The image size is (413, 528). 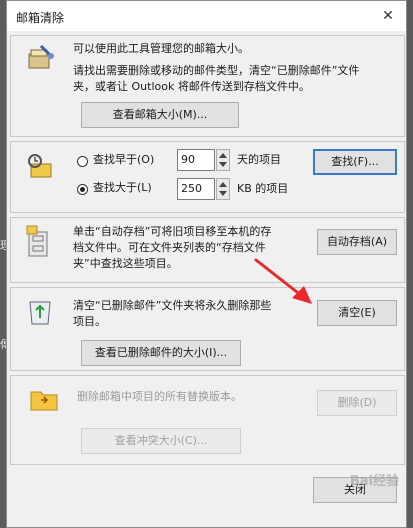 What do you see at coordinates (159, 396) in the screenshot?
I see `conflicts-text: 删除邮箱中项目的所有替换版本。` at bounding box center [159, 396].